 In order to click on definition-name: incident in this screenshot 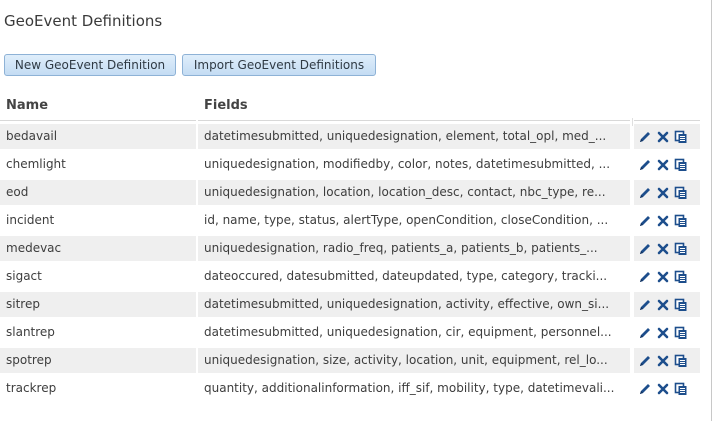, I will do `click(98, 220)`.